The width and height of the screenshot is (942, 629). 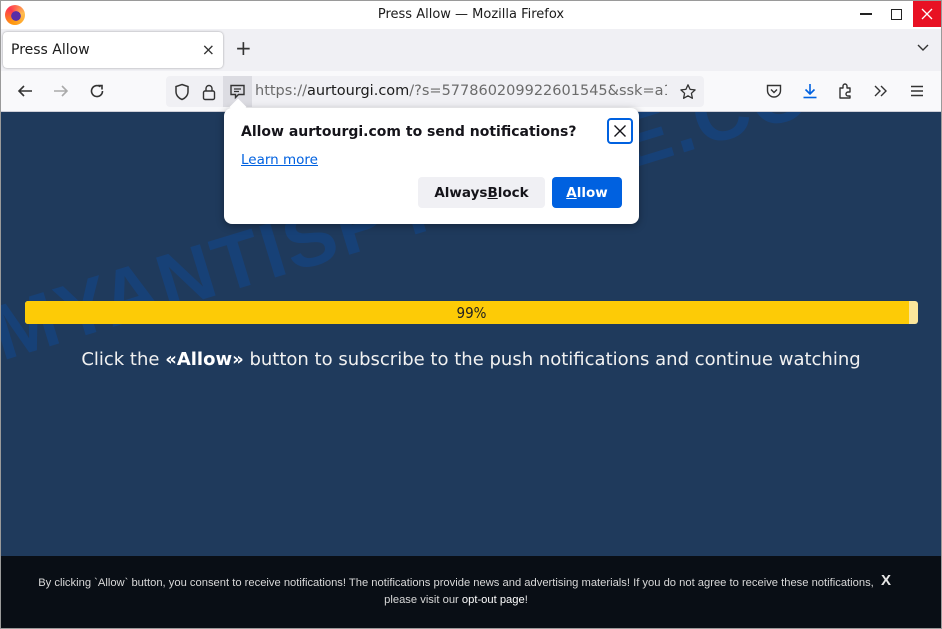 What do you see at coordinates (526, 600) in the screenshot?
I see `consent-suffix: !` at bounding box center [526, 600].